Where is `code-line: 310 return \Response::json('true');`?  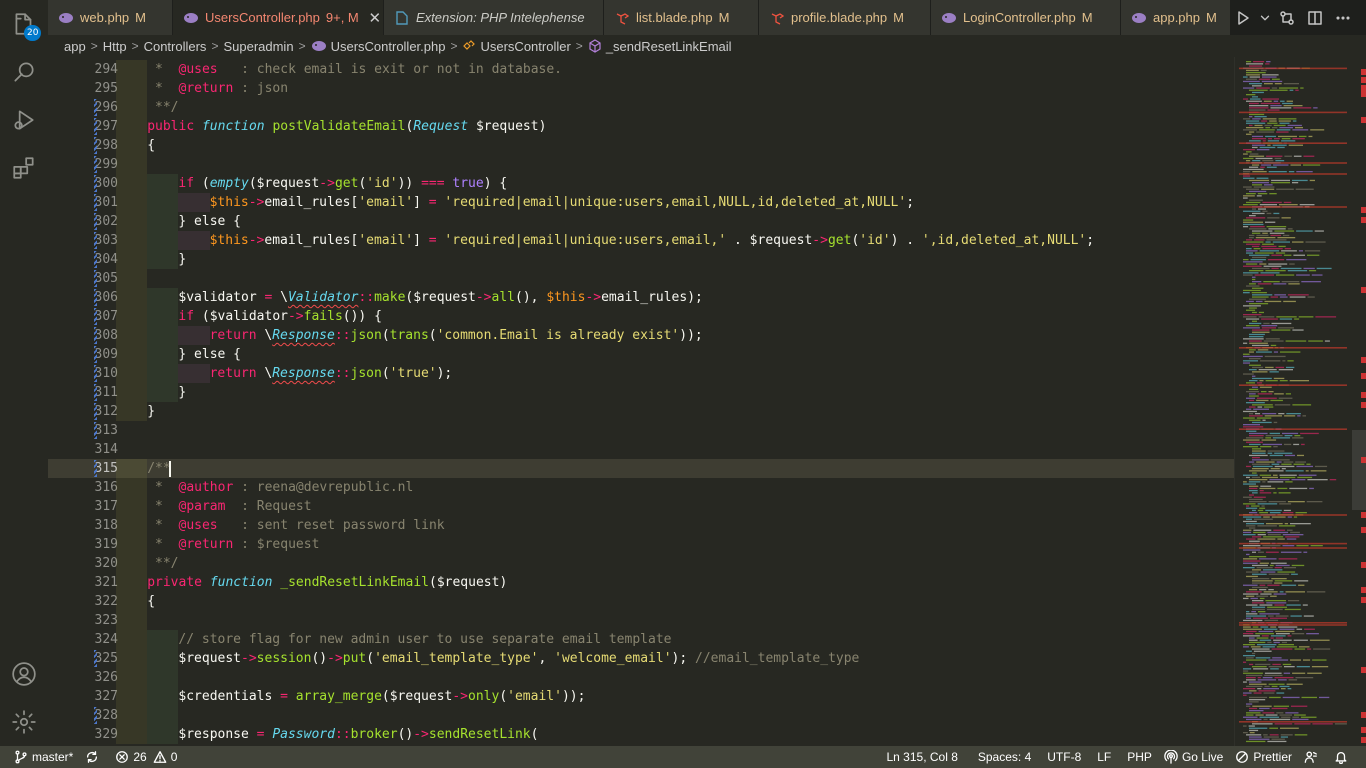 code-line: 310 return \Response::json('true'); is located at coordinates (641, 373).